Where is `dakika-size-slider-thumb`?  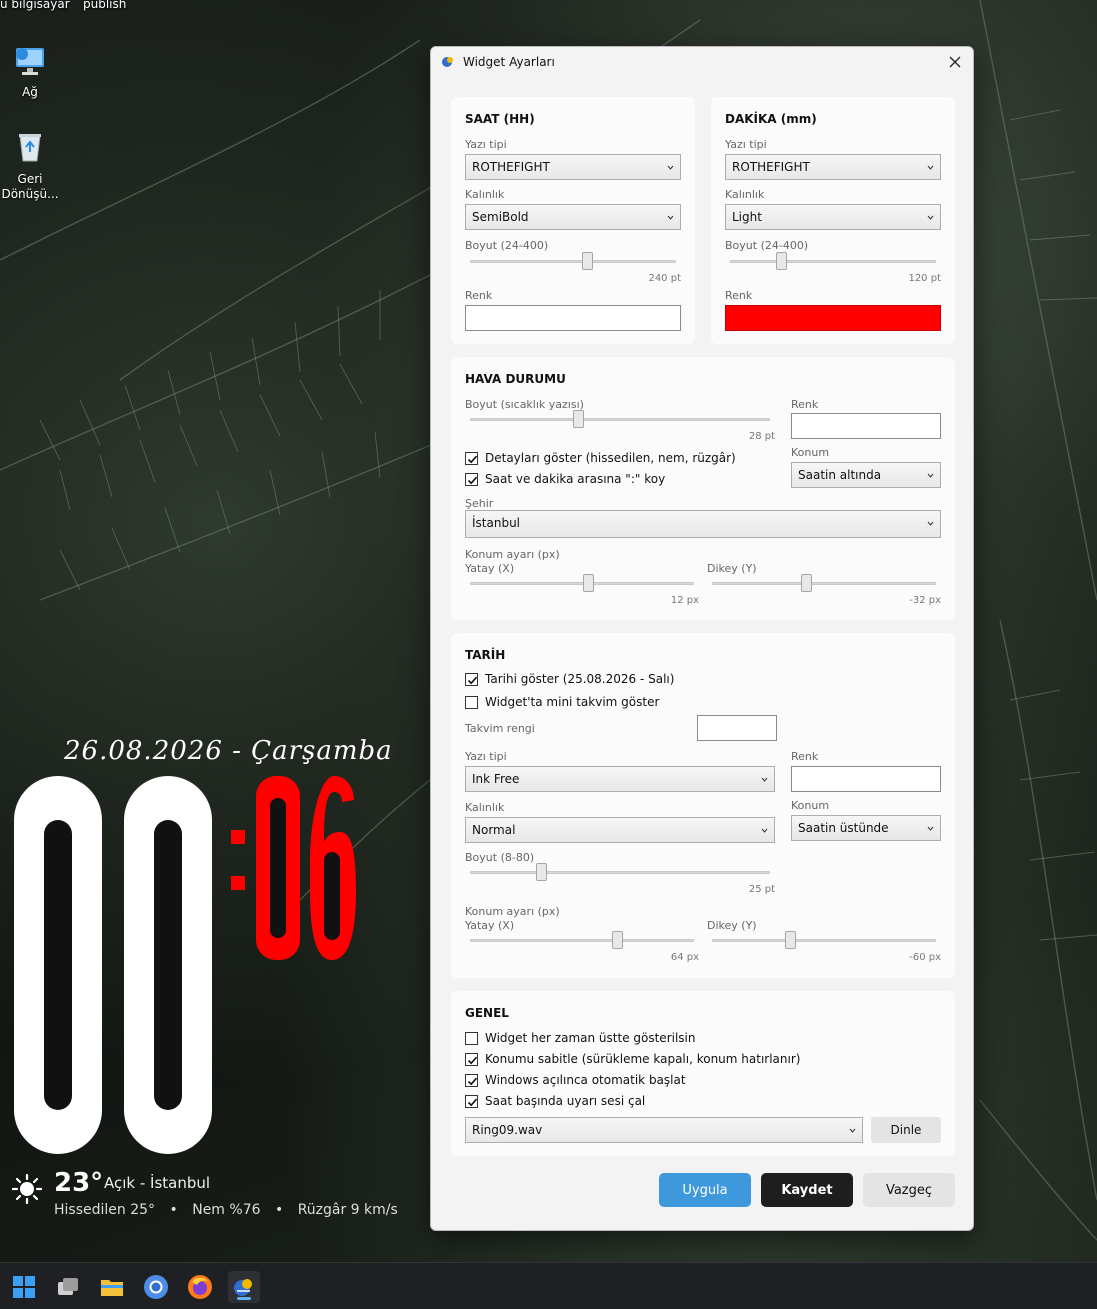 dakika-size-slider-thumb is located at coordinates (781, 261).